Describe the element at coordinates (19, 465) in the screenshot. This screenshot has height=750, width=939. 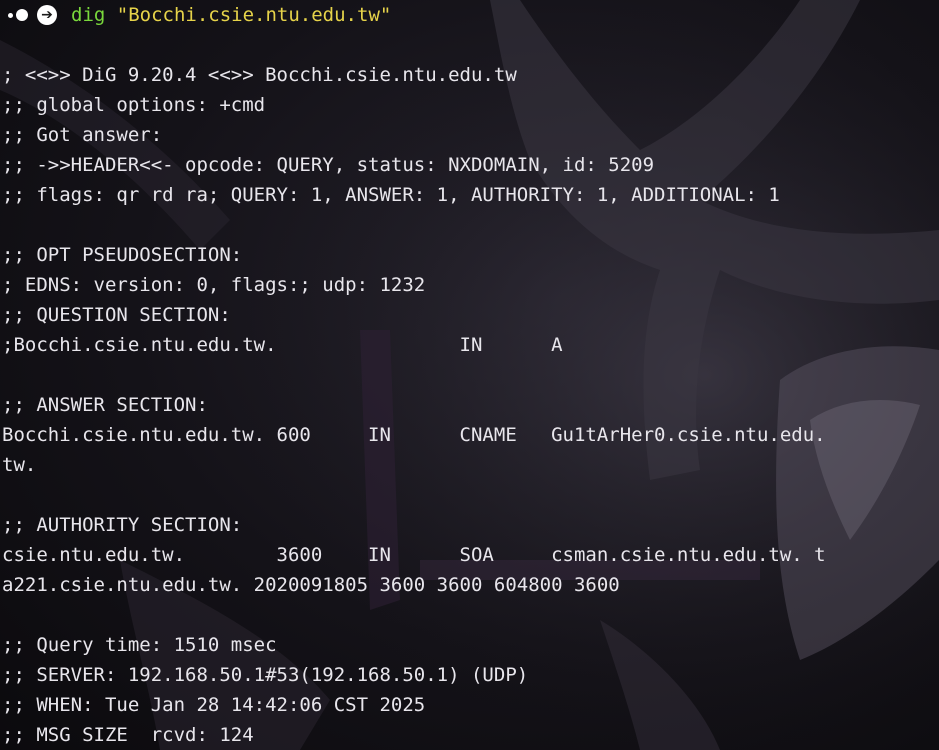
I see `output-line: tw.` at that location.